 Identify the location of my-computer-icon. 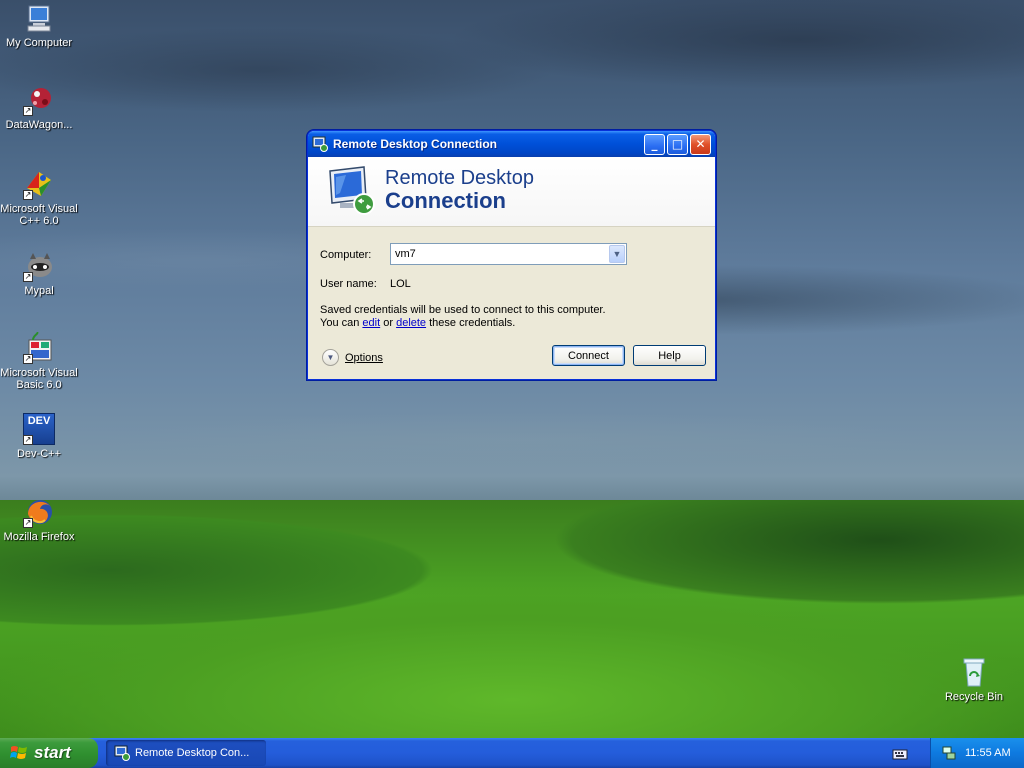
(39, 18).